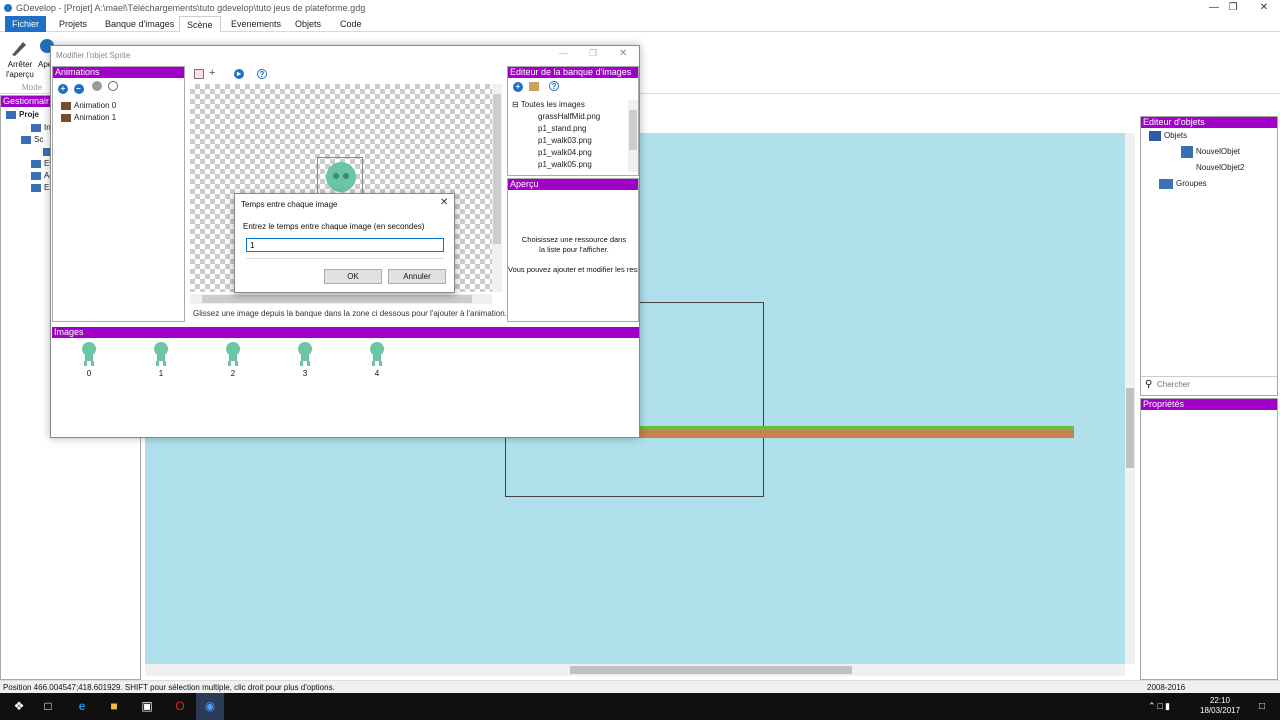 The width and height of the screenshot is (1280, 720). I want to click on open-folder-icon, so click(533, 87).